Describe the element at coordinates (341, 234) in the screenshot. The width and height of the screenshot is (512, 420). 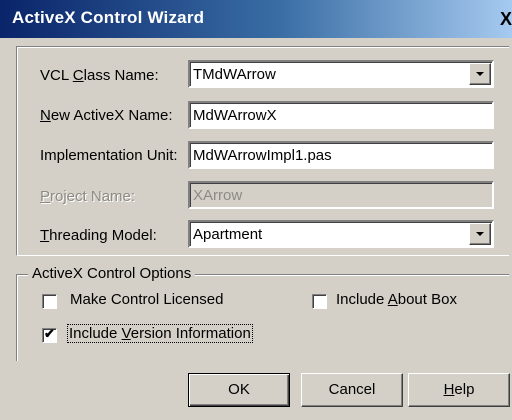
I see `threading-model-select: Apartment` at that location.